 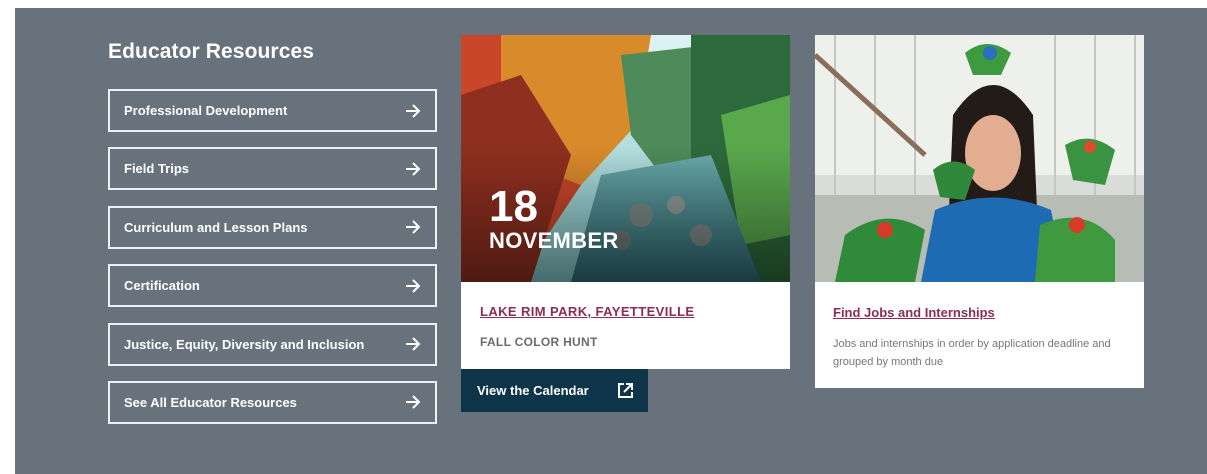 What do you see at coordinates (272, 286) in the screenshot?
I see `resource-button-certification: Certification` at bounding box center [272, 286].